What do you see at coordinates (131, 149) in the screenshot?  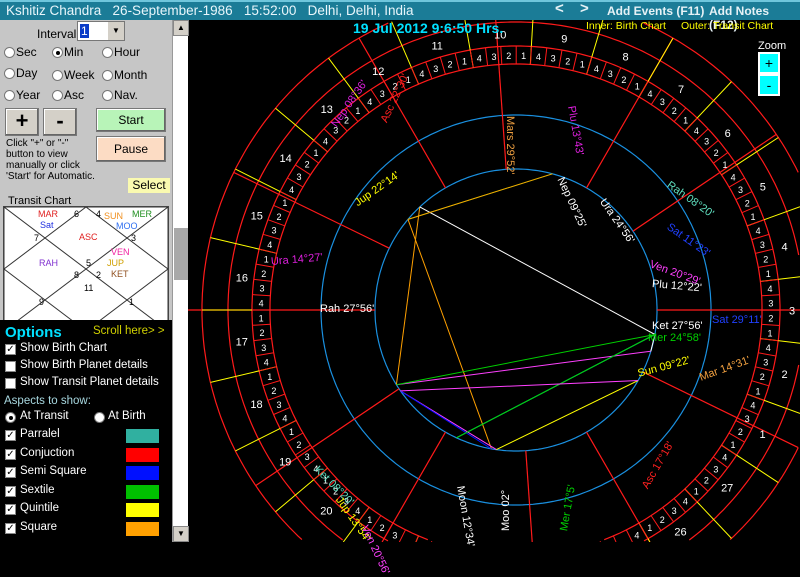 I see `pause-button: Pause` at bounding box center [131, 149].